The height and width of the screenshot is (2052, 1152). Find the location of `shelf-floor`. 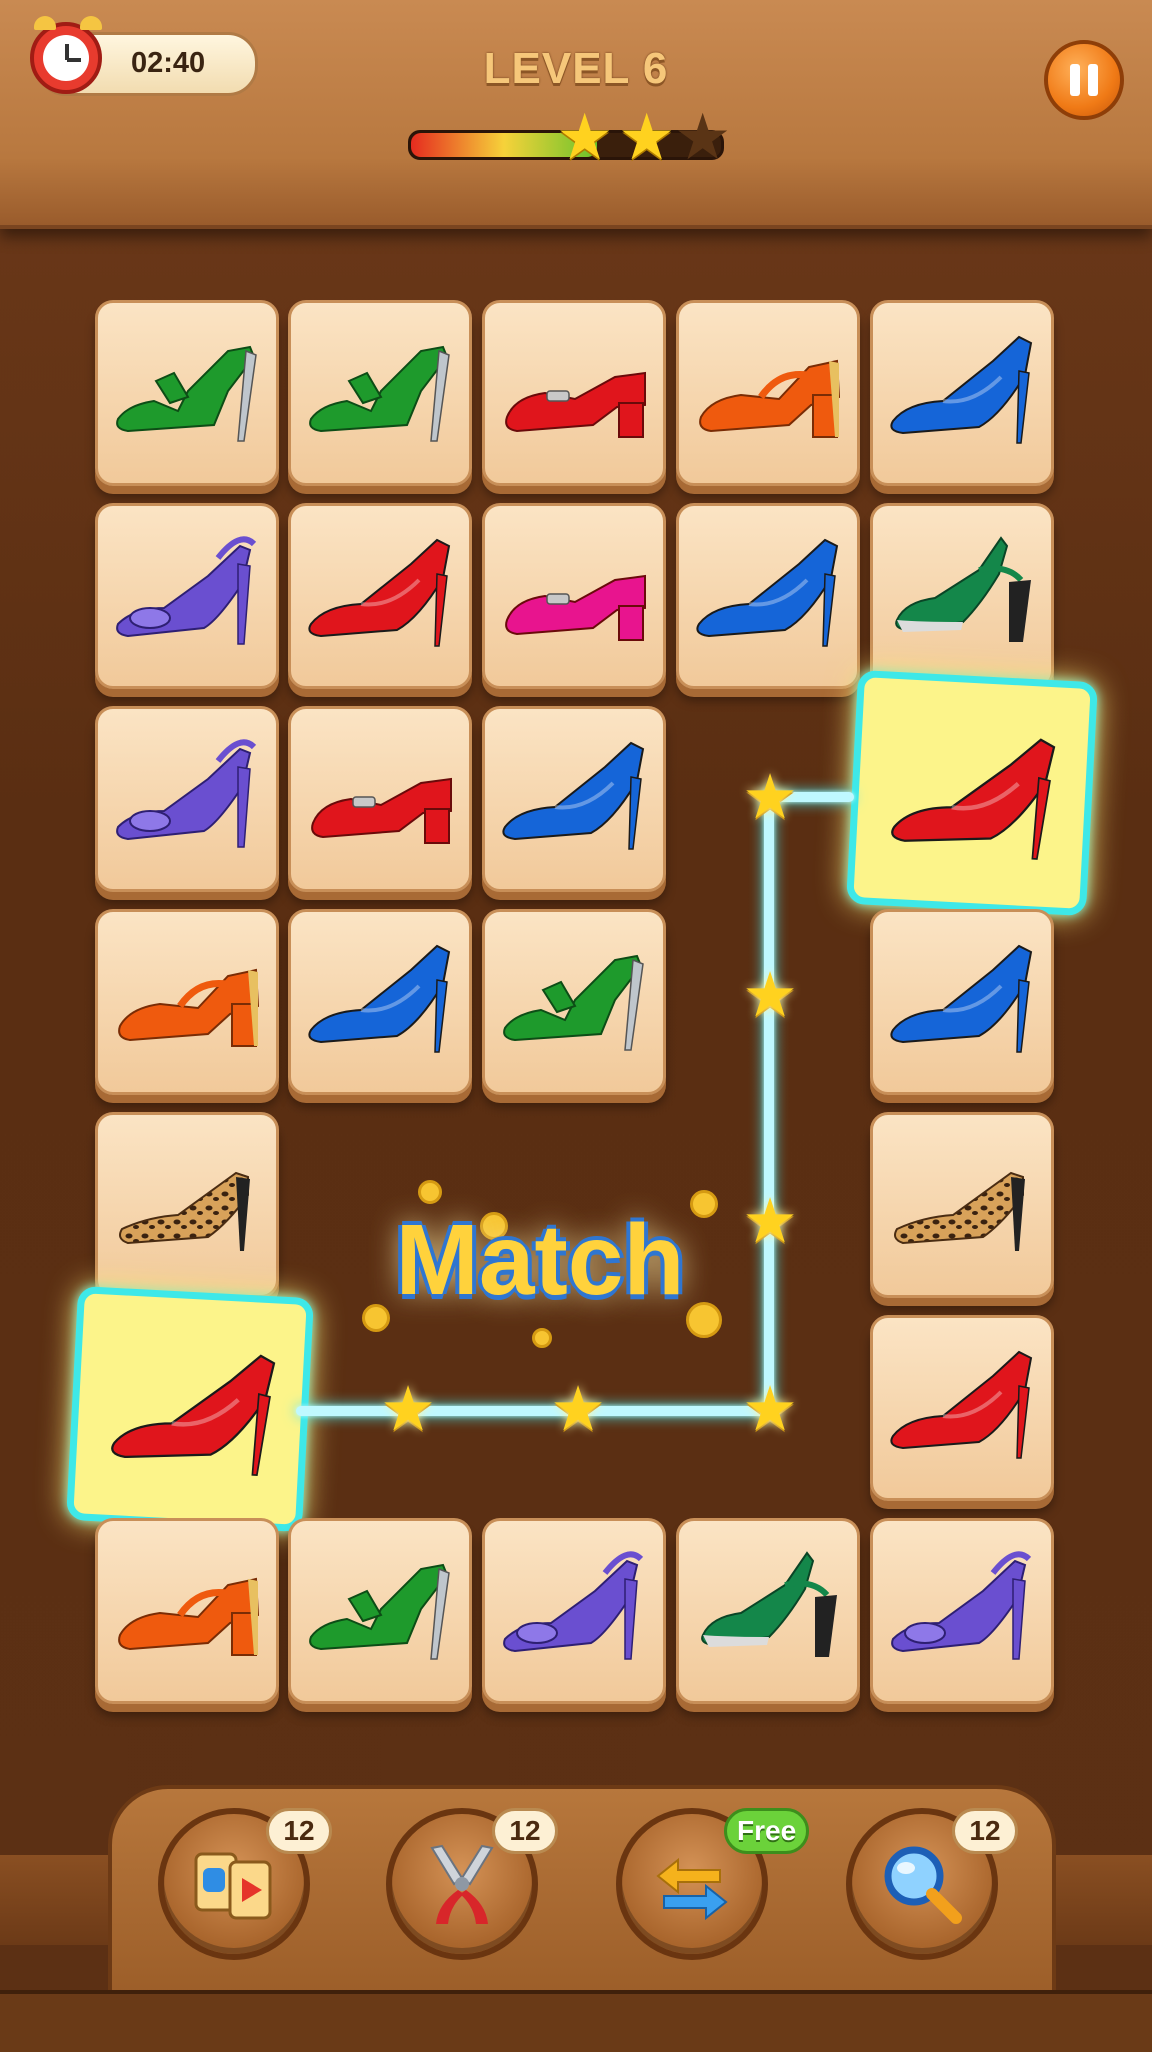

shelf-floor is located at coordinates (576, 2021).